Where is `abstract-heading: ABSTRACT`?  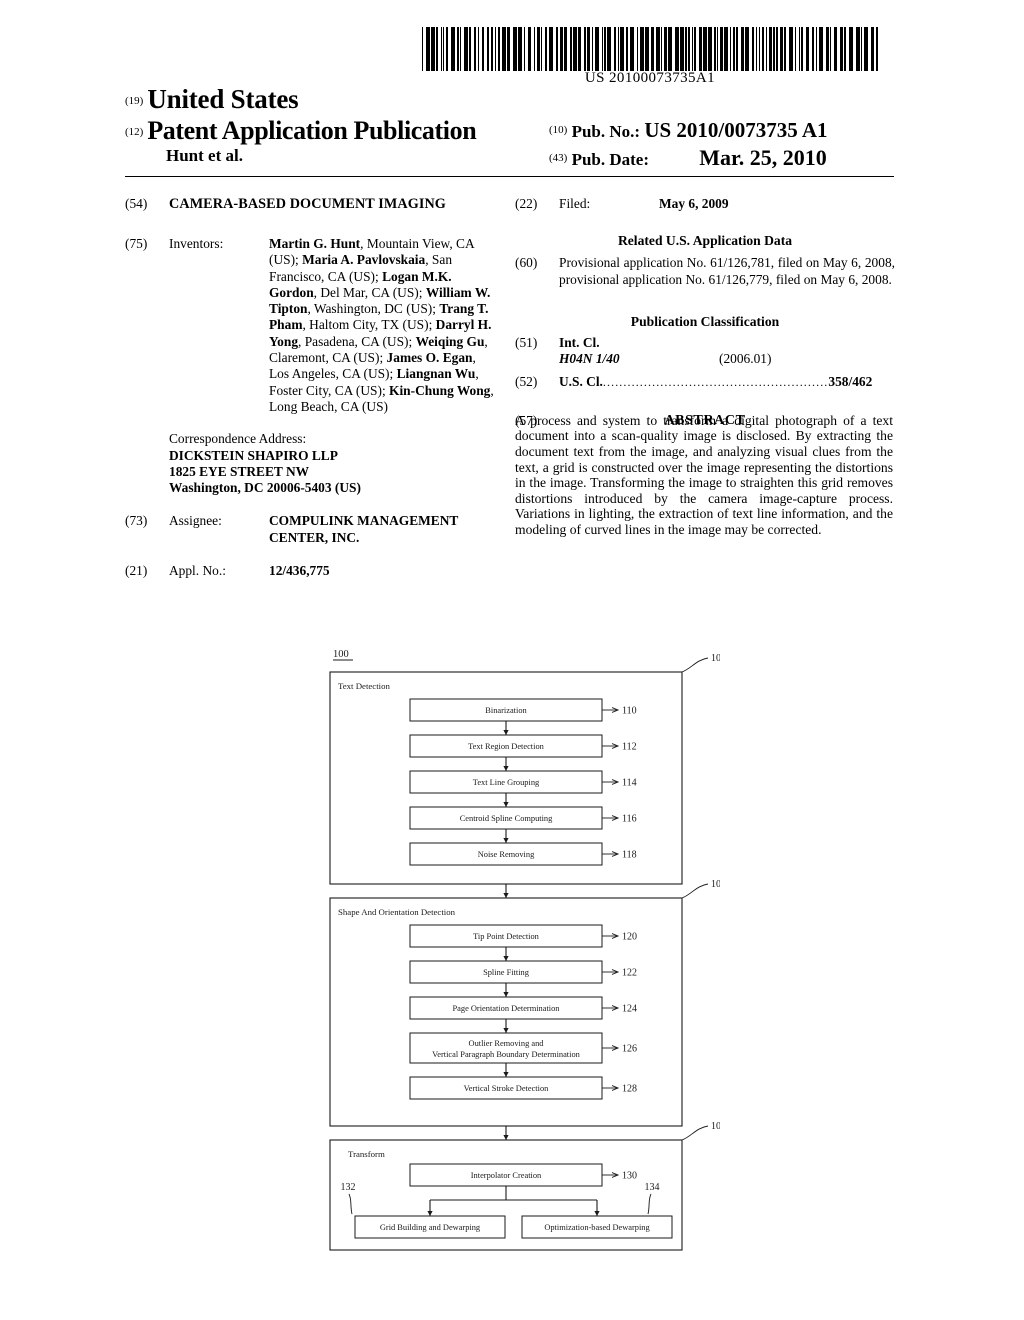
abstract-heading: ABSTRACT is located at coordinates (705, 420).